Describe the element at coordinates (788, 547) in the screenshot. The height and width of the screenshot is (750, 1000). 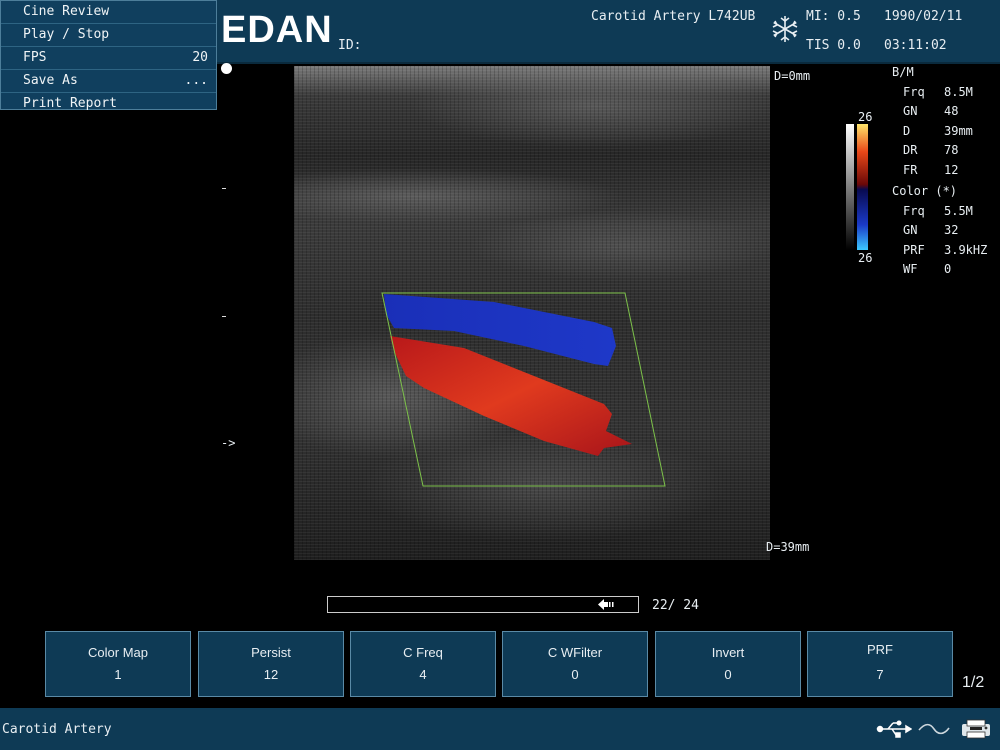
I see `depth-bottom-label: D=39mm` at that location.